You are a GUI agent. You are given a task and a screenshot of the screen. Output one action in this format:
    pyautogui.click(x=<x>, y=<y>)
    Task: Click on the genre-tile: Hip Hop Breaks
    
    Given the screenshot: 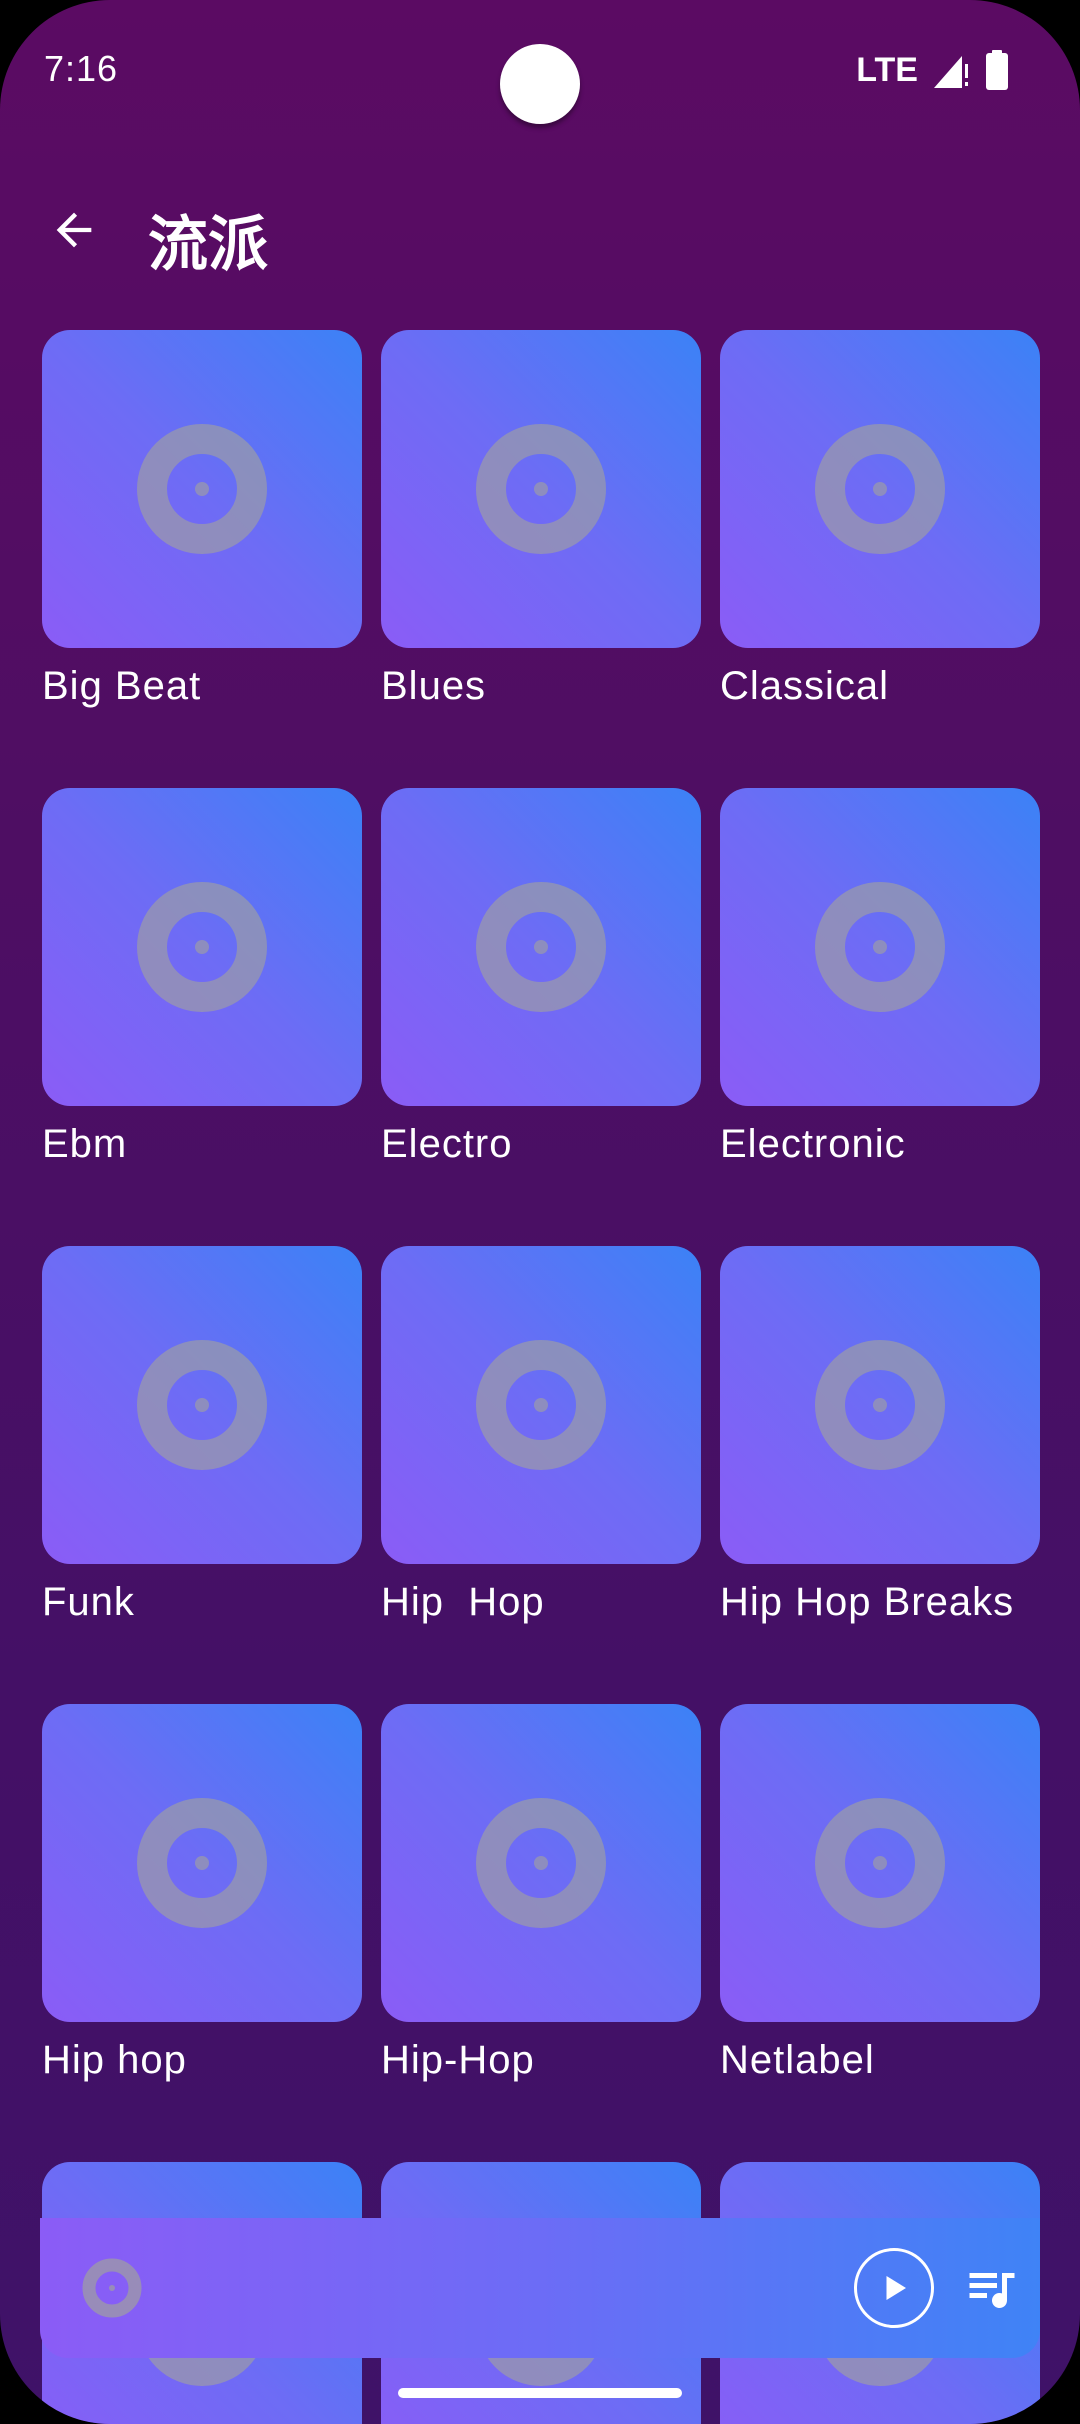 What is the action you would take?
    pyautogui.click(x=880, y=1435)
    